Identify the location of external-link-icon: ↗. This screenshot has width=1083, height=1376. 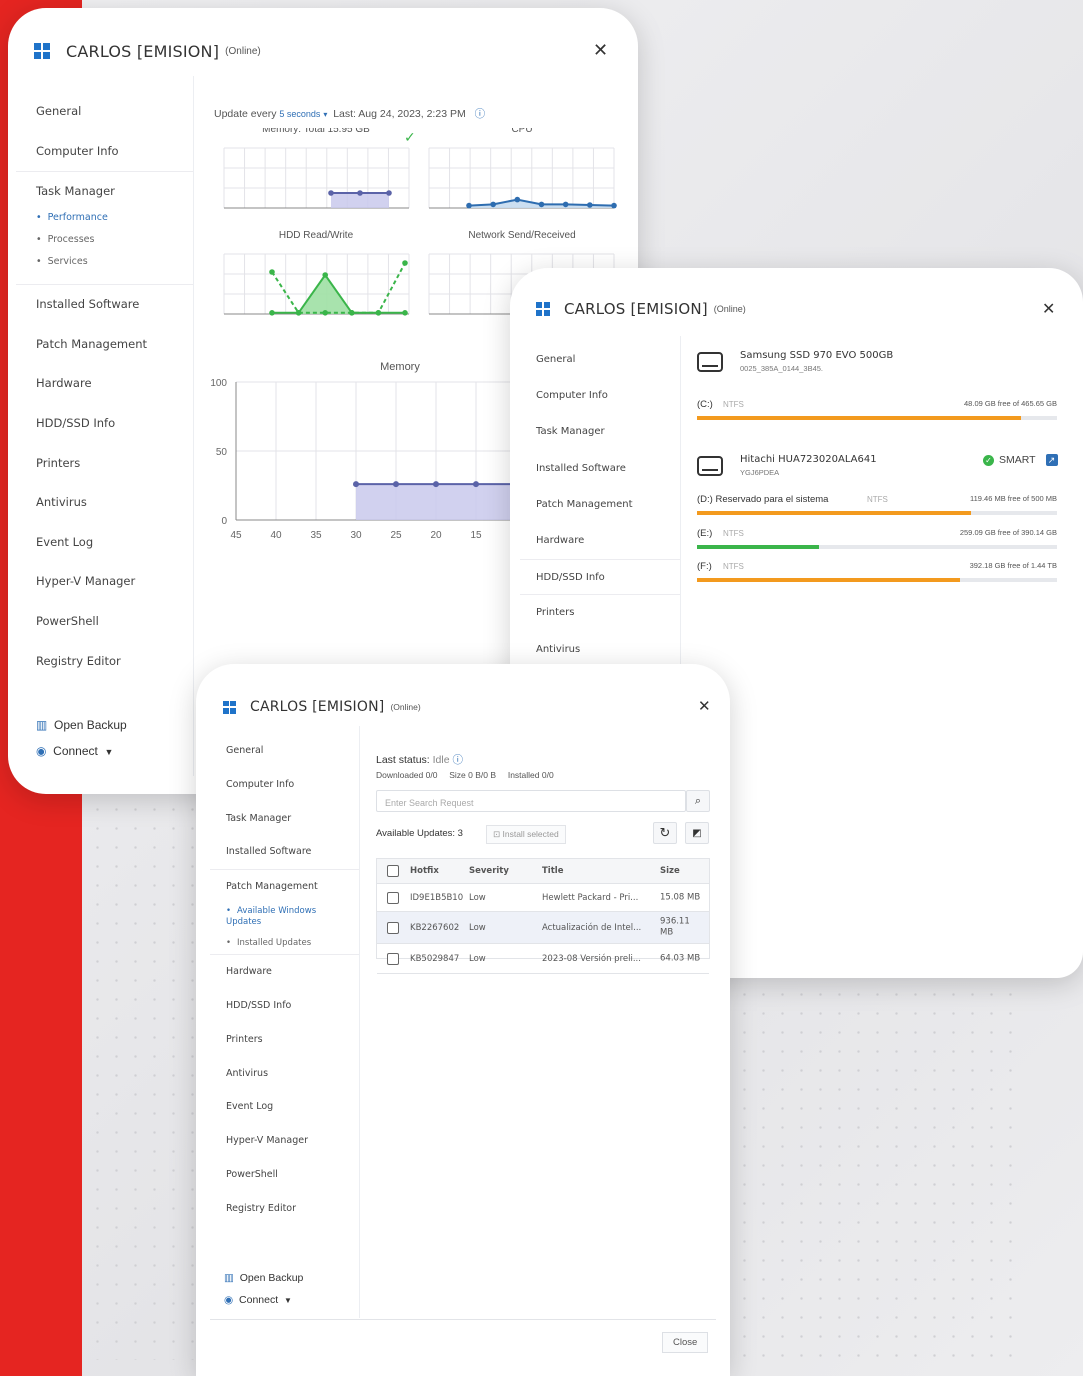
(1051, 460).